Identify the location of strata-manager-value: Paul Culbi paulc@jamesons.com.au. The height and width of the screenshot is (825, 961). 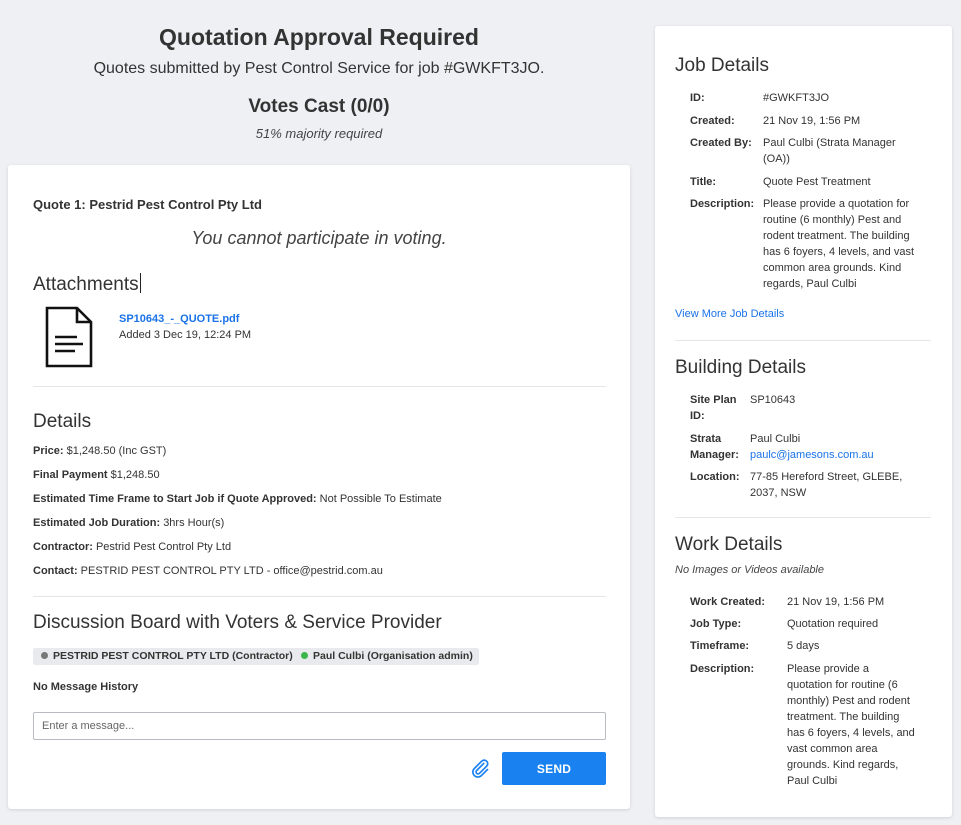
(835, 447).